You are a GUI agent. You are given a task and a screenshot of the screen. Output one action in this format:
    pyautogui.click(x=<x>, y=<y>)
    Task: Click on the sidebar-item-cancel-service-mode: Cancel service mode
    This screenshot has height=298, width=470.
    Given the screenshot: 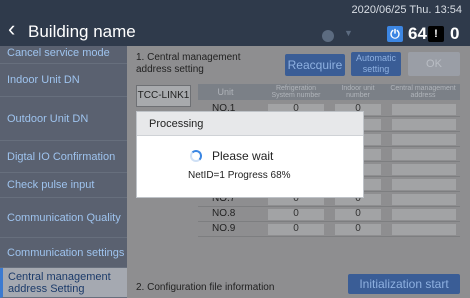 What is the action you would take?
    pyautogui.click(x=63, y=53)
    